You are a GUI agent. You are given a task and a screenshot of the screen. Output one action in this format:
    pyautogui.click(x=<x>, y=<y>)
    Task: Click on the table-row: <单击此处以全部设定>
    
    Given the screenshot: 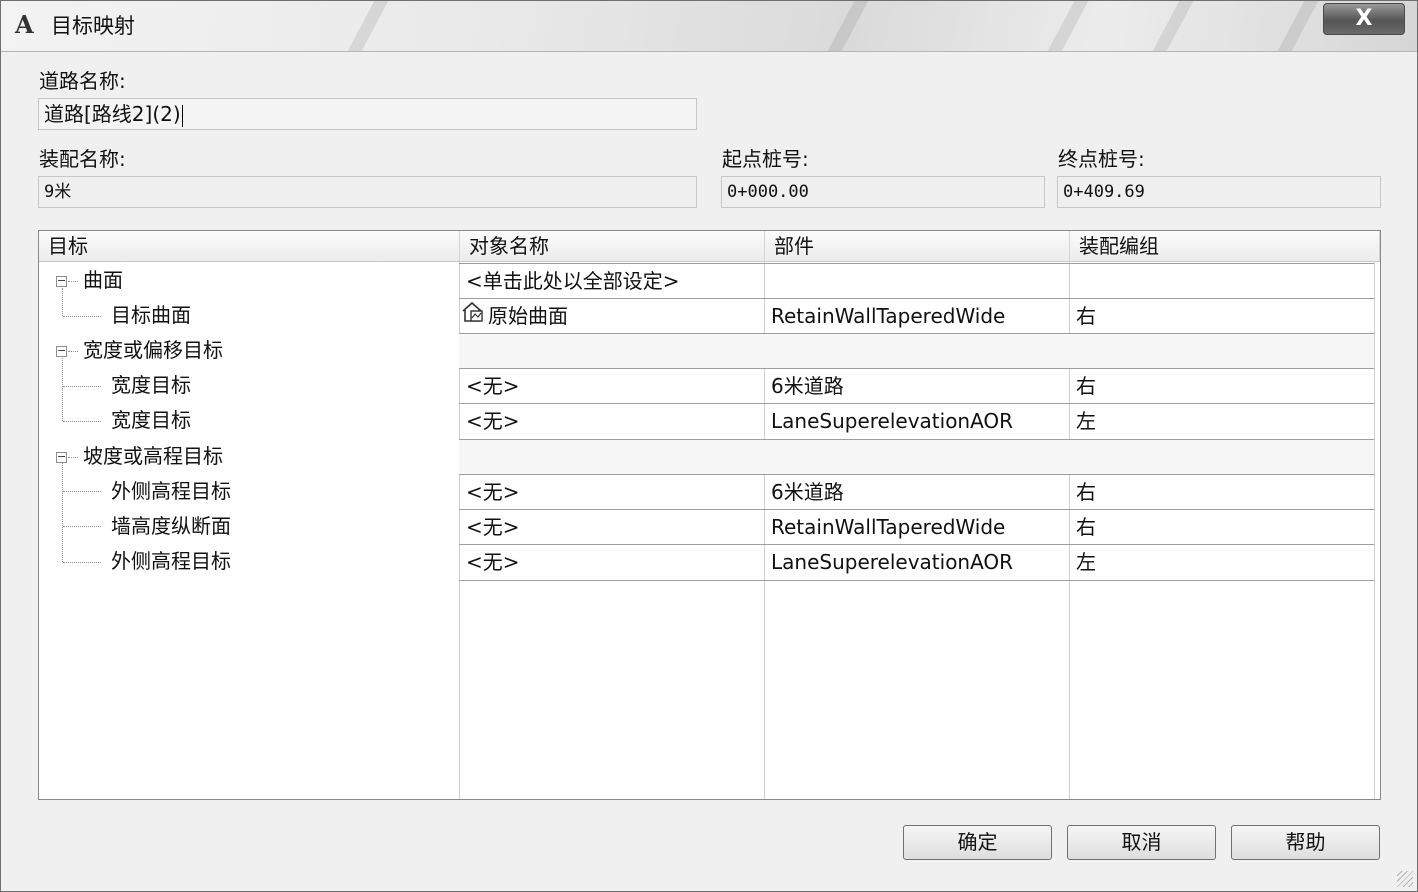 What is the action you would take?
    pyautogui.click(x=916, y=281)
    